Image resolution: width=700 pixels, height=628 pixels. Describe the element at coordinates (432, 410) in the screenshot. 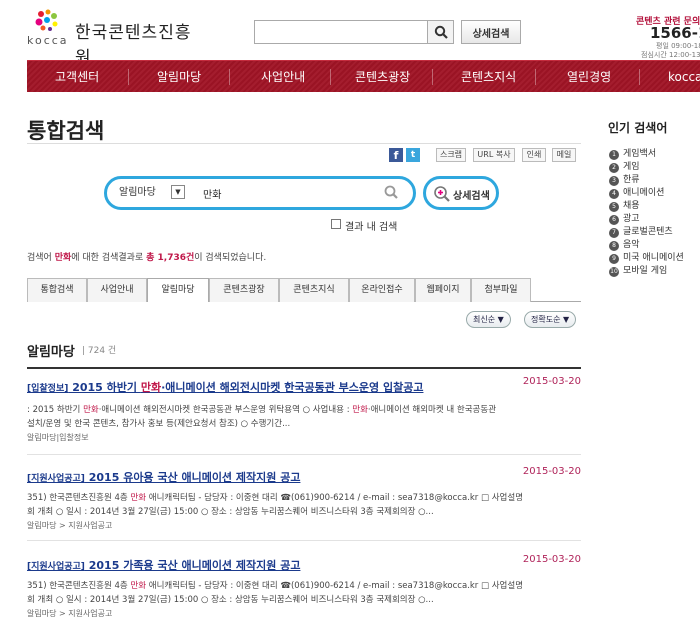

I see `snippet-text: ·애니메이션 해외마켓 내 한국공동관` at that location.